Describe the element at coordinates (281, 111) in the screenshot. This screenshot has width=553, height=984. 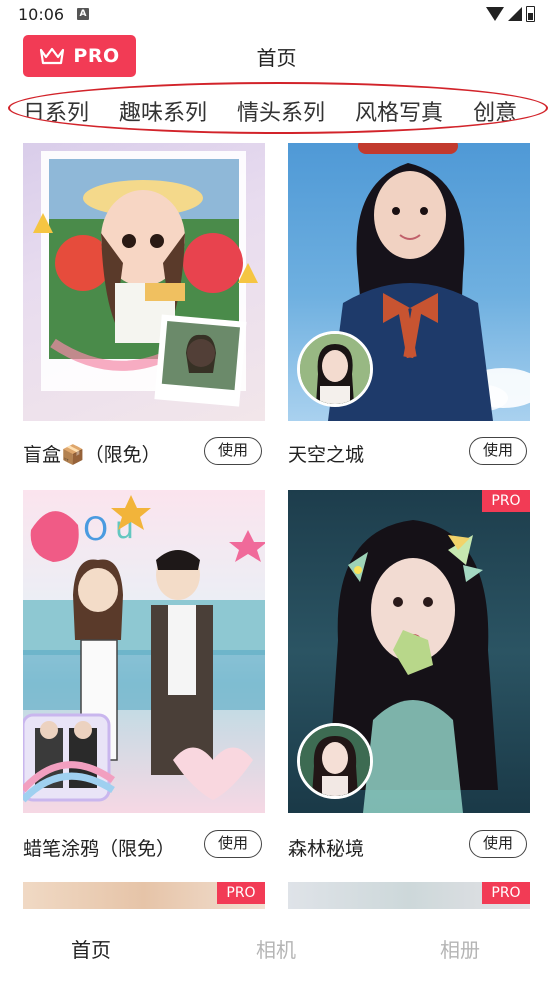
I see `tab-category-2: 情头系列` at that location.